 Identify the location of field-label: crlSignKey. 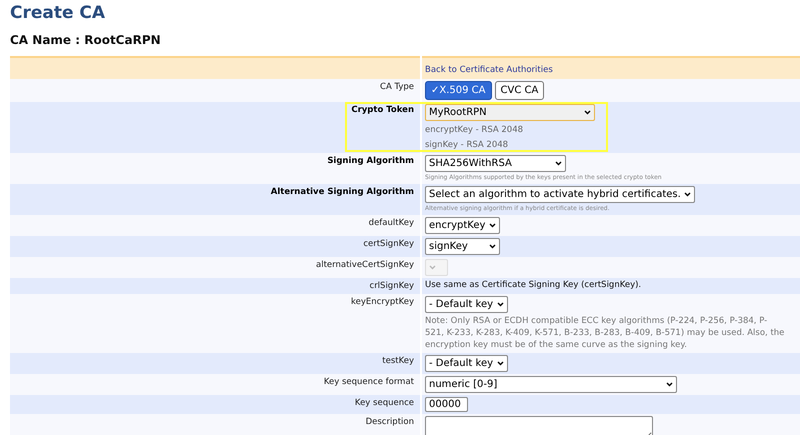
(392, 286).